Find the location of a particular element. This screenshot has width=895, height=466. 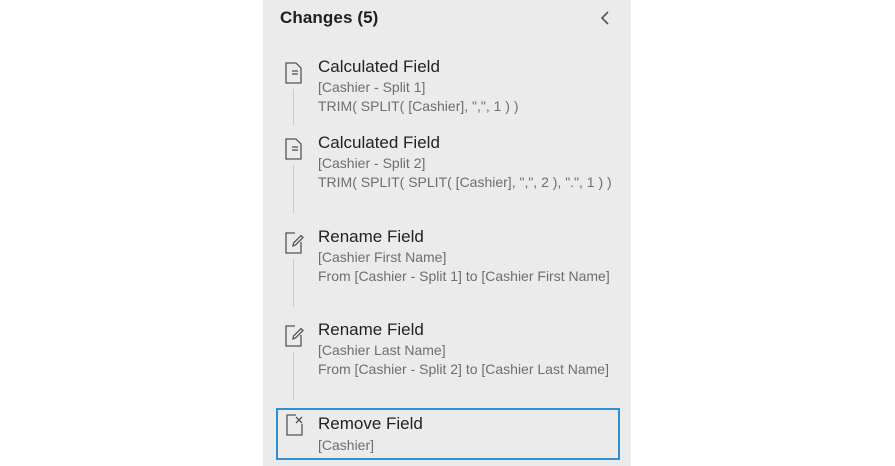

change-detail: TRIM( SPLIT( [Cashier], ",", 1 ) ) is located at coordinates (418, 106).